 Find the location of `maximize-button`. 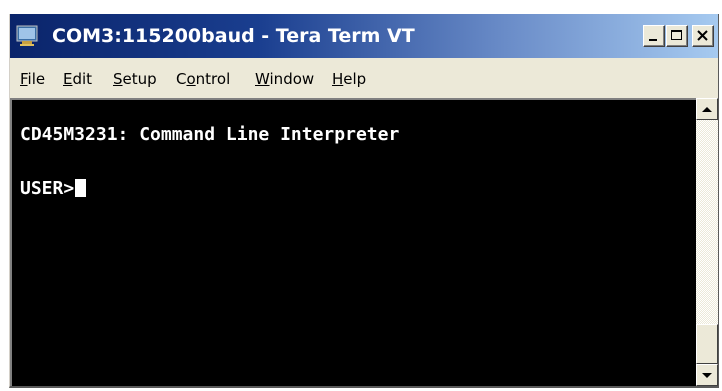

maximize-button is located at coordinates (677, 36).